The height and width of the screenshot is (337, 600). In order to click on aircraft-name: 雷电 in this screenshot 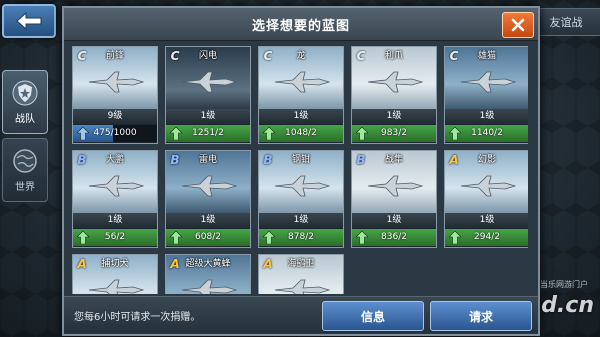, I will do `click(207, 160)`.